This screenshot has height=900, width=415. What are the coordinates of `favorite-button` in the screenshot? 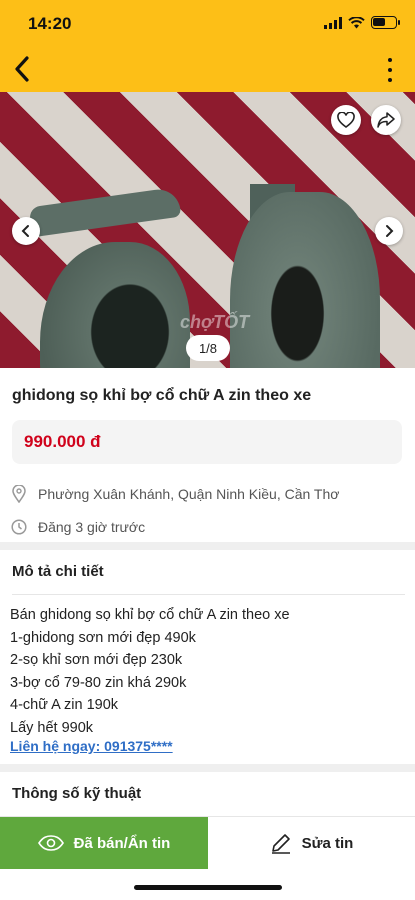 It's located at (346, 120).